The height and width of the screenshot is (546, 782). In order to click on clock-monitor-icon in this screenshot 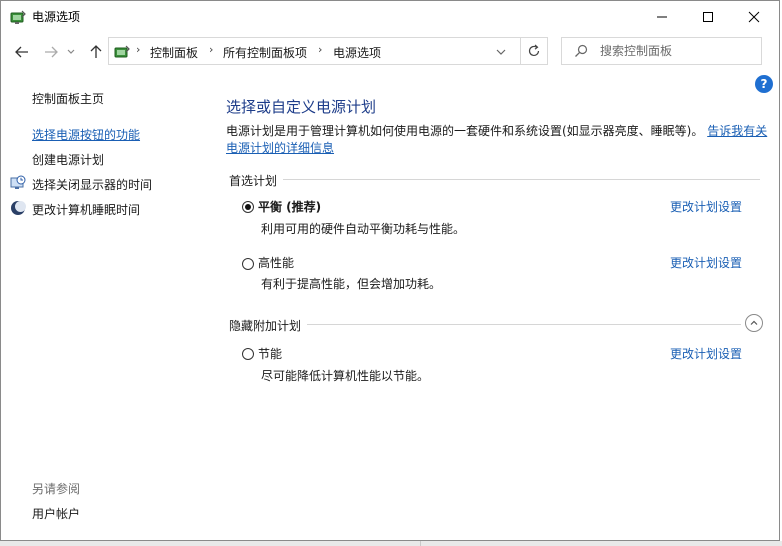, I will do `click(18, 183)`.